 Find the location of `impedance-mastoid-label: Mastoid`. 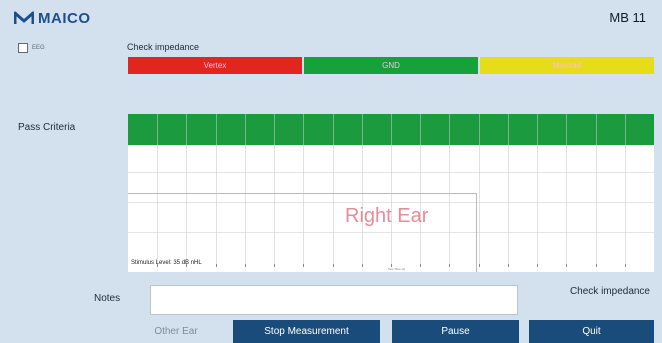

impedance-mastoid-label: Mastoid is located at coordinates (566, 65).